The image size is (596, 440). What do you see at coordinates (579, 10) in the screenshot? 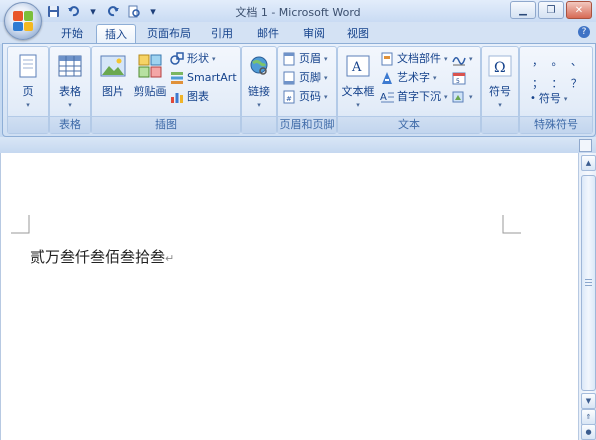
I see `close-icon: ✕` at bounding box center [579, 10].